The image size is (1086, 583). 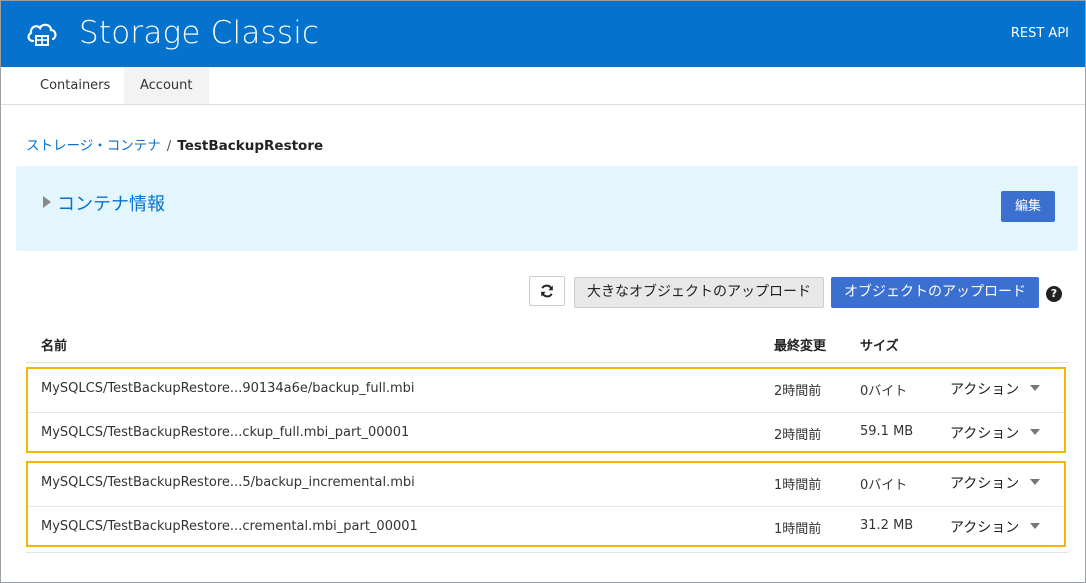 What do you see at coordinates (800, 346) in the screenshot?
I see `column-header-modified: 最終変更` at bounding box center [800, 346].